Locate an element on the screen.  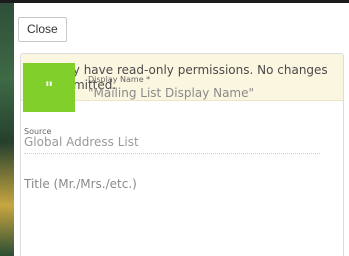
background-image-strip is located at coordinates (7, 129).